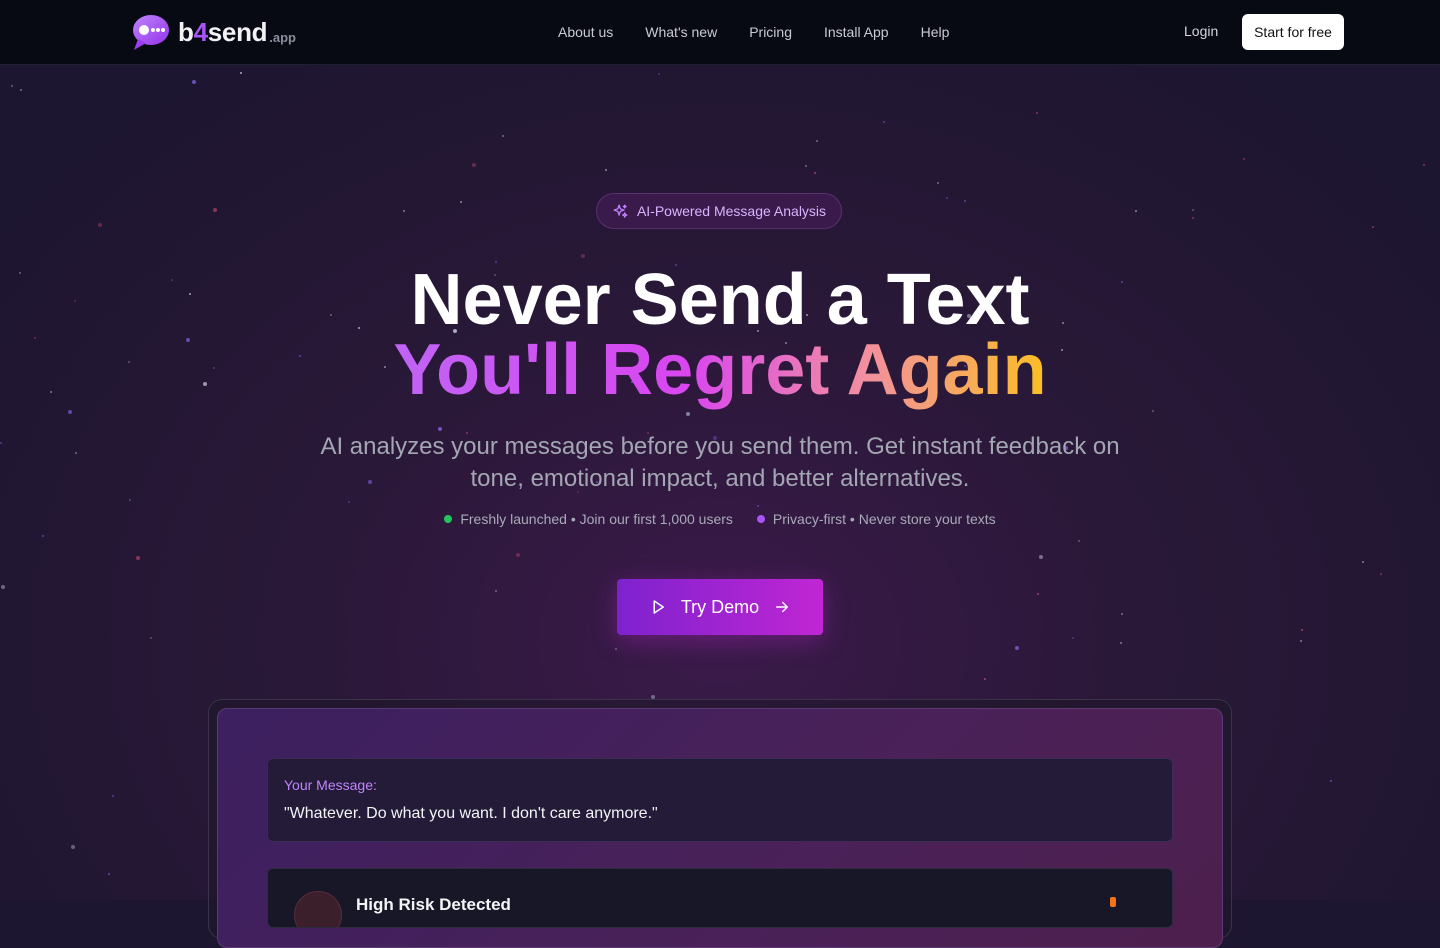 The width and height of the screenshot is (1440, 948). Describe the element at coordinates (330, 785) in the screenshot. I see `message-label: Your Message:` at that location.